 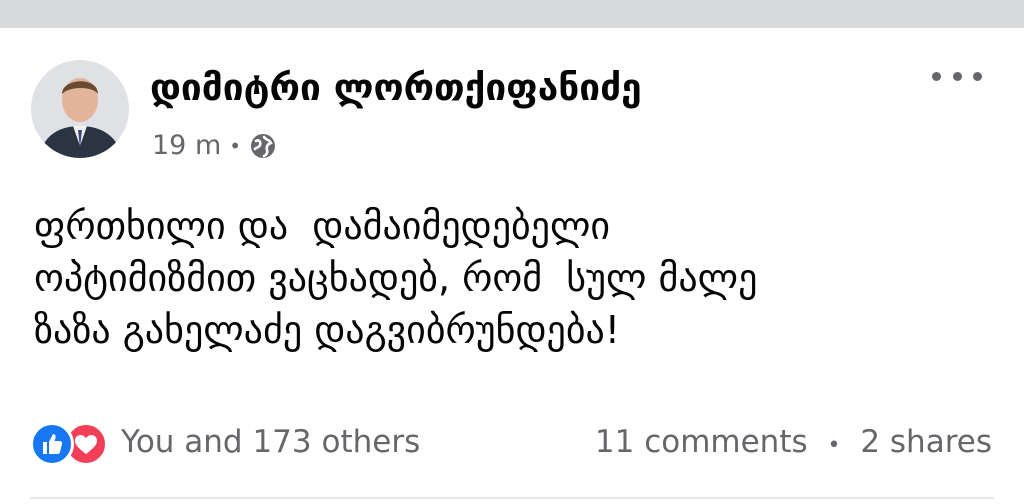 What do you see at coordinates (322, 226) in the screenshot?
I see `post-text-line: ფრთხილი და დამაიმედებელი` at bounding box center [322, 226].